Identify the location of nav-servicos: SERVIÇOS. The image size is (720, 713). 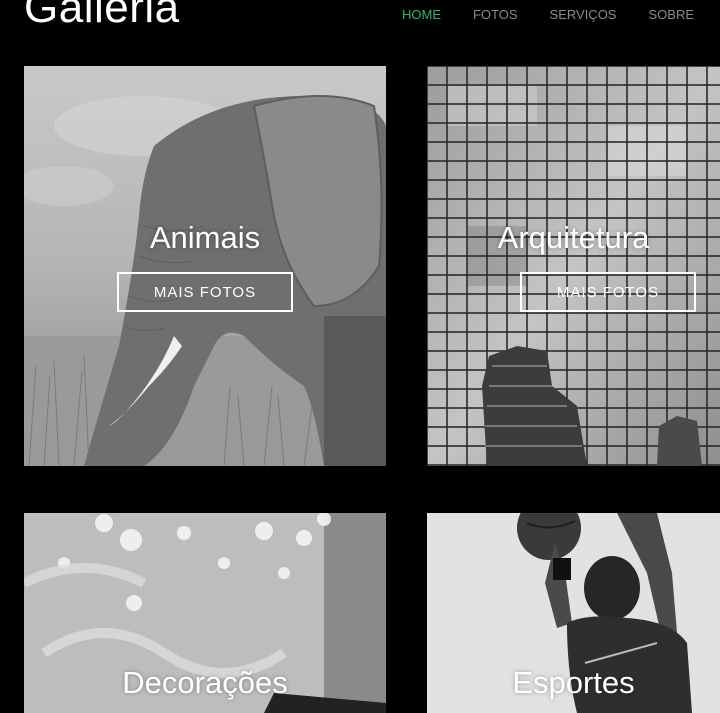
(583, 14).